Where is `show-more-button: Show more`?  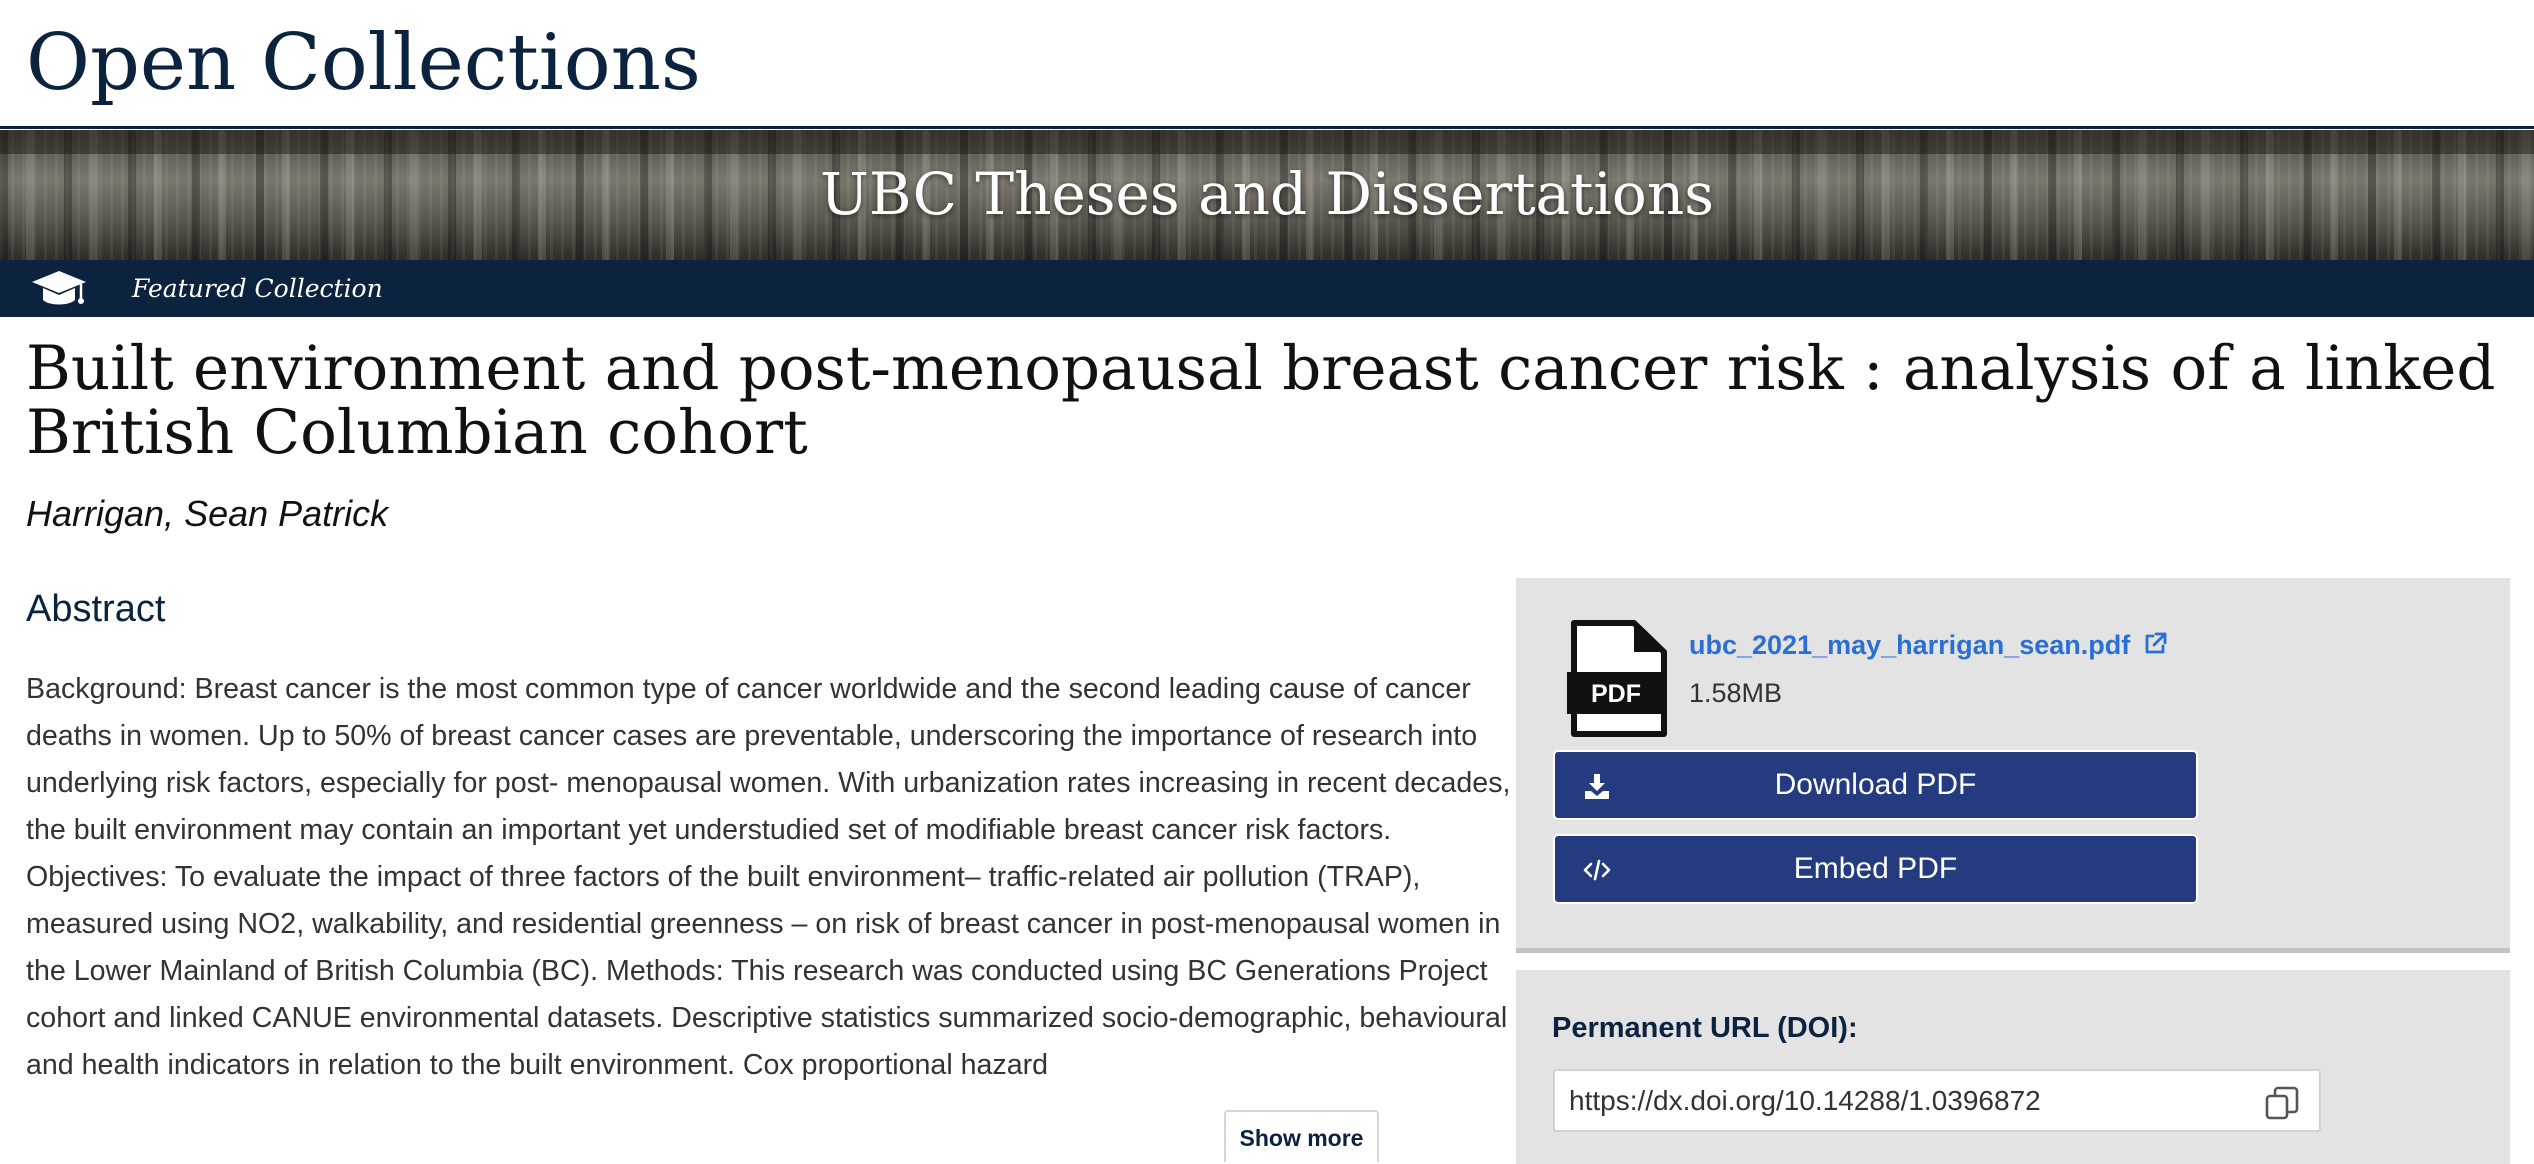
show-more-button: Show more is located at coordinates (1301, 1136).